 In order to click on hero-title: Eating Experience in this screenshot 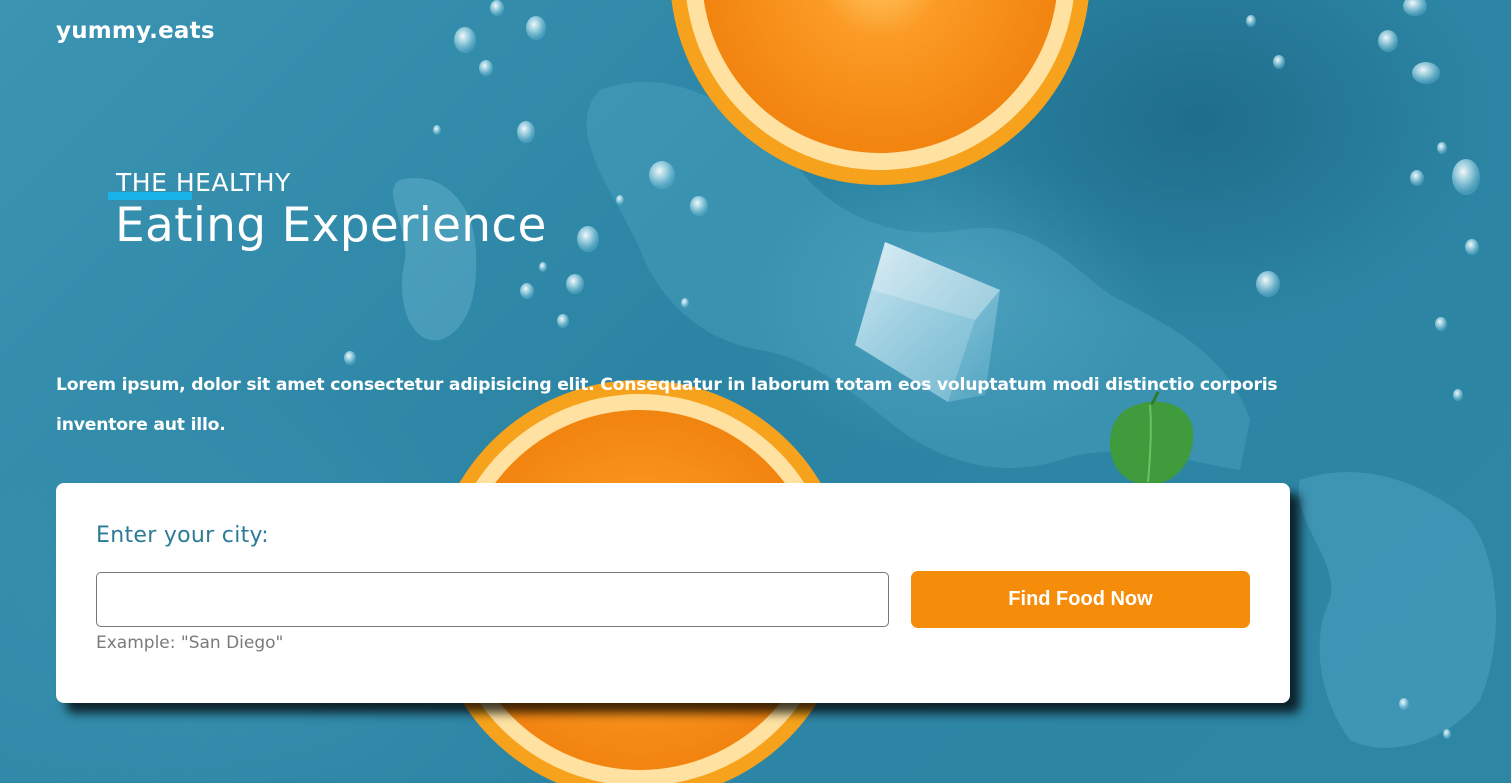, I will do `click(331, 225)`.